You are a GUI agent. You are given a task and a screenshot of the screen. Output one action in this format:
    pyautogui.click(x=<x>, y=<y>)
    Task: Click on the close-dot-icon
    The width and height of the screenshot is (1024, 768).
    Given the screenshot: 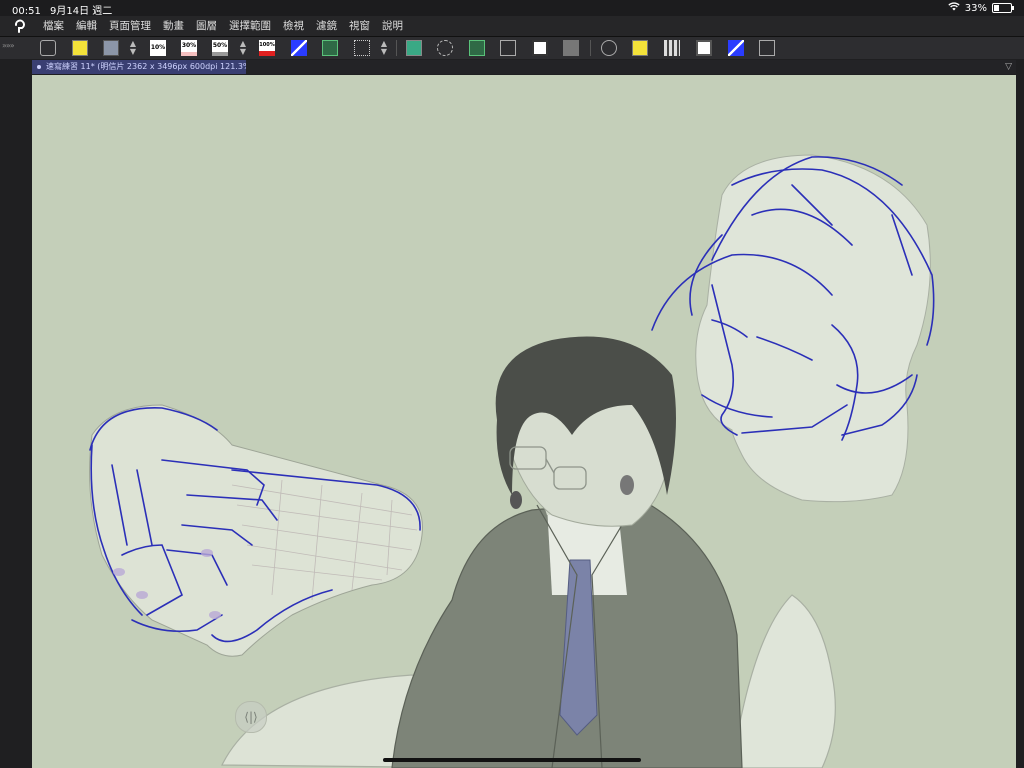 What is the action you would take?
    pyautogui.click(x=39, y=66)
    